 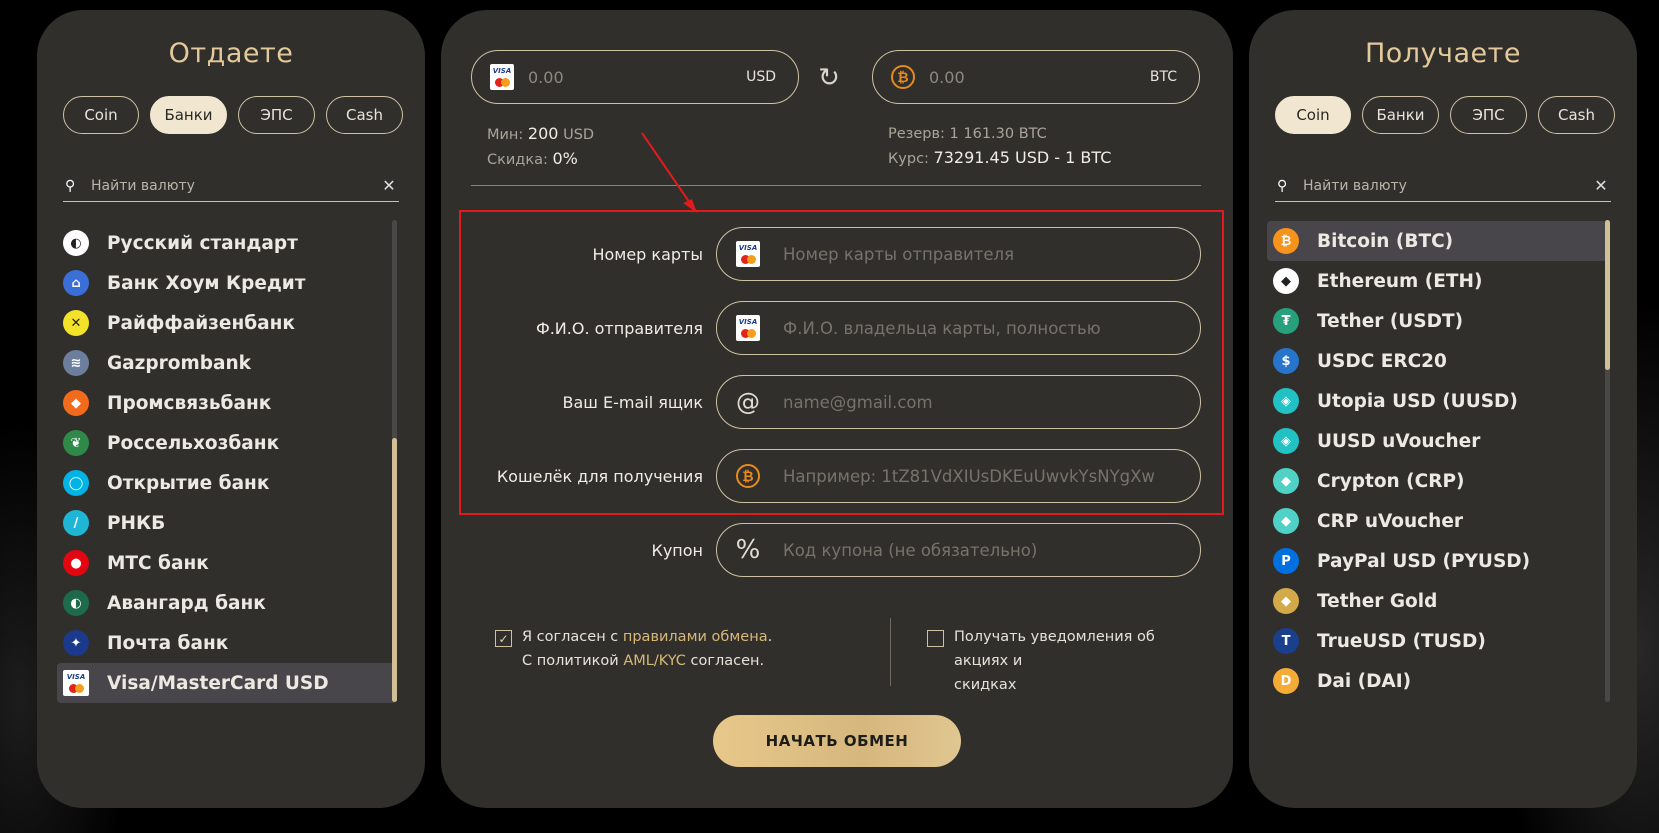 What do you see at coordinates (599, 476) in the screenshot?
I see `wallet-label: Кошелёк для получения` at bounding box center [599, 476].